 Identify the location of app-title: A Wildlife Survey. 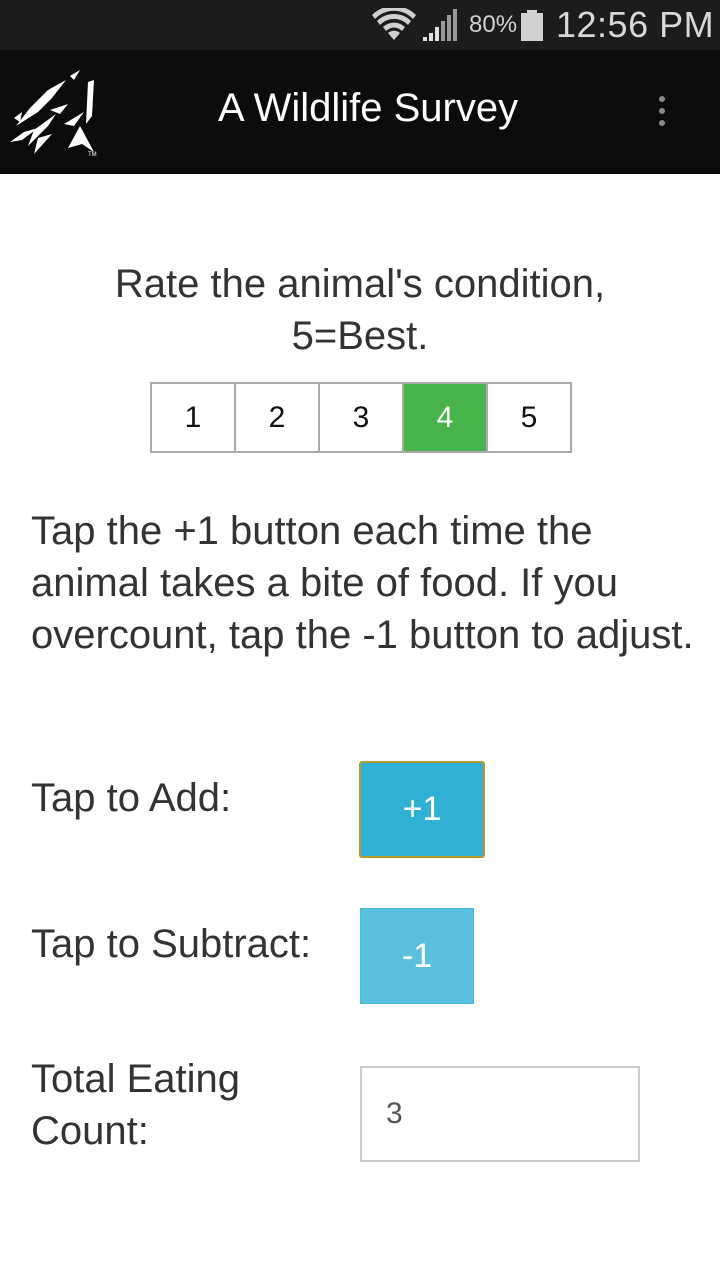
(368, 108).